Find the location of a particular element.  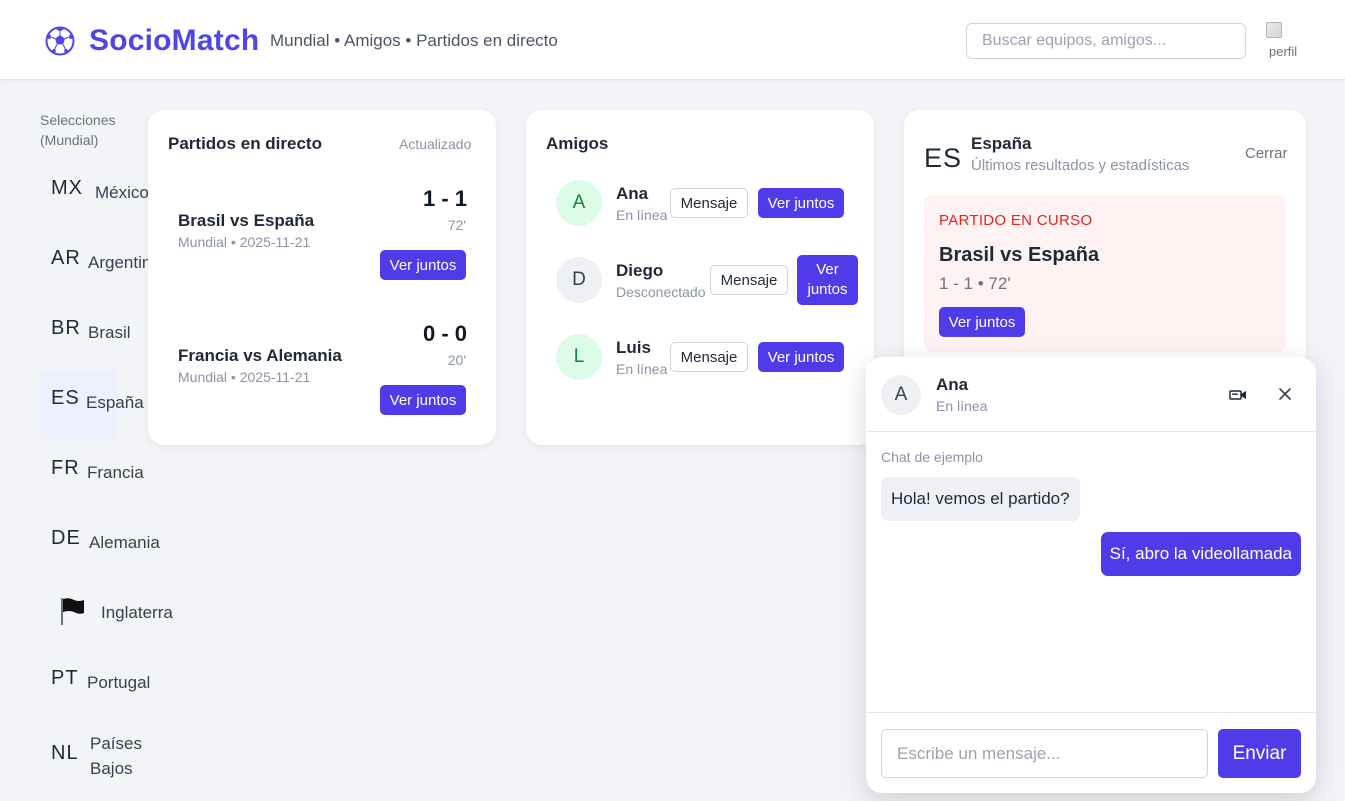

friend-name: Ana is located at coordinates (632, 194).